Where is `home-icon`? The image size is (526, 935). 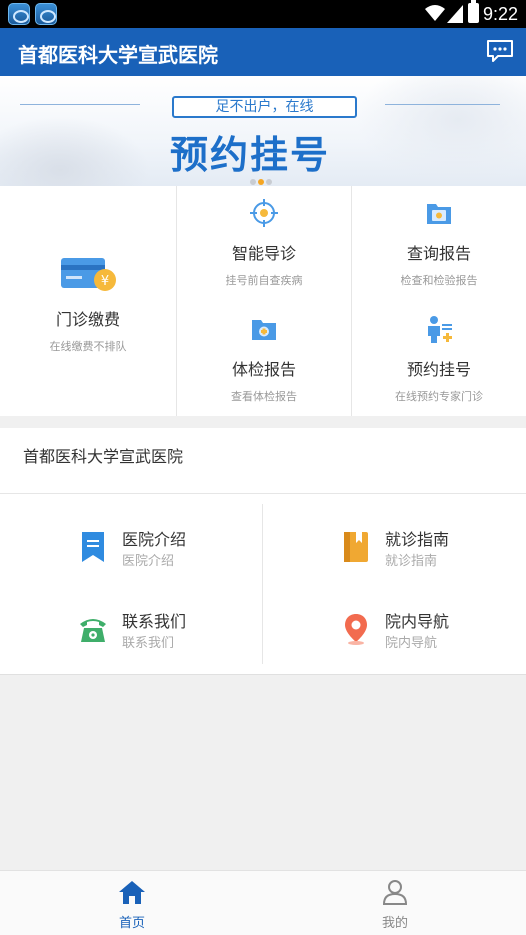
home-icon is located at coordinates (132, 892).